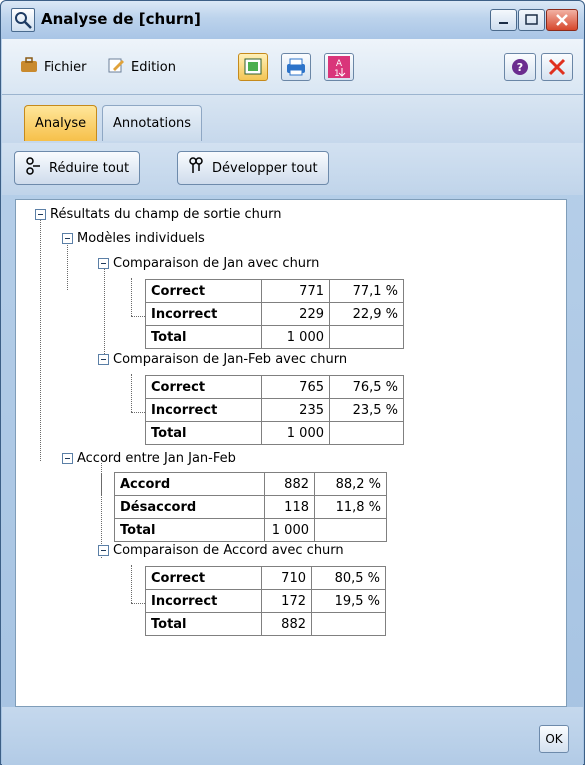 The image size is (585, 765). I want to click on tab-analyse: Analyse, so click(61, 123).